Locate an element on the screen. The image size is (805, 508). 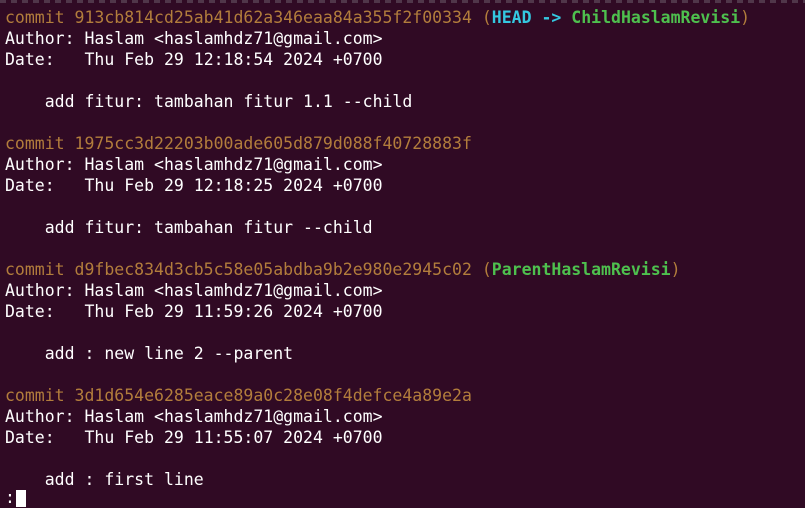
date-value: Thu Feb 29 11:59:26 2024 +0700 is located at coordinates (233, 311).